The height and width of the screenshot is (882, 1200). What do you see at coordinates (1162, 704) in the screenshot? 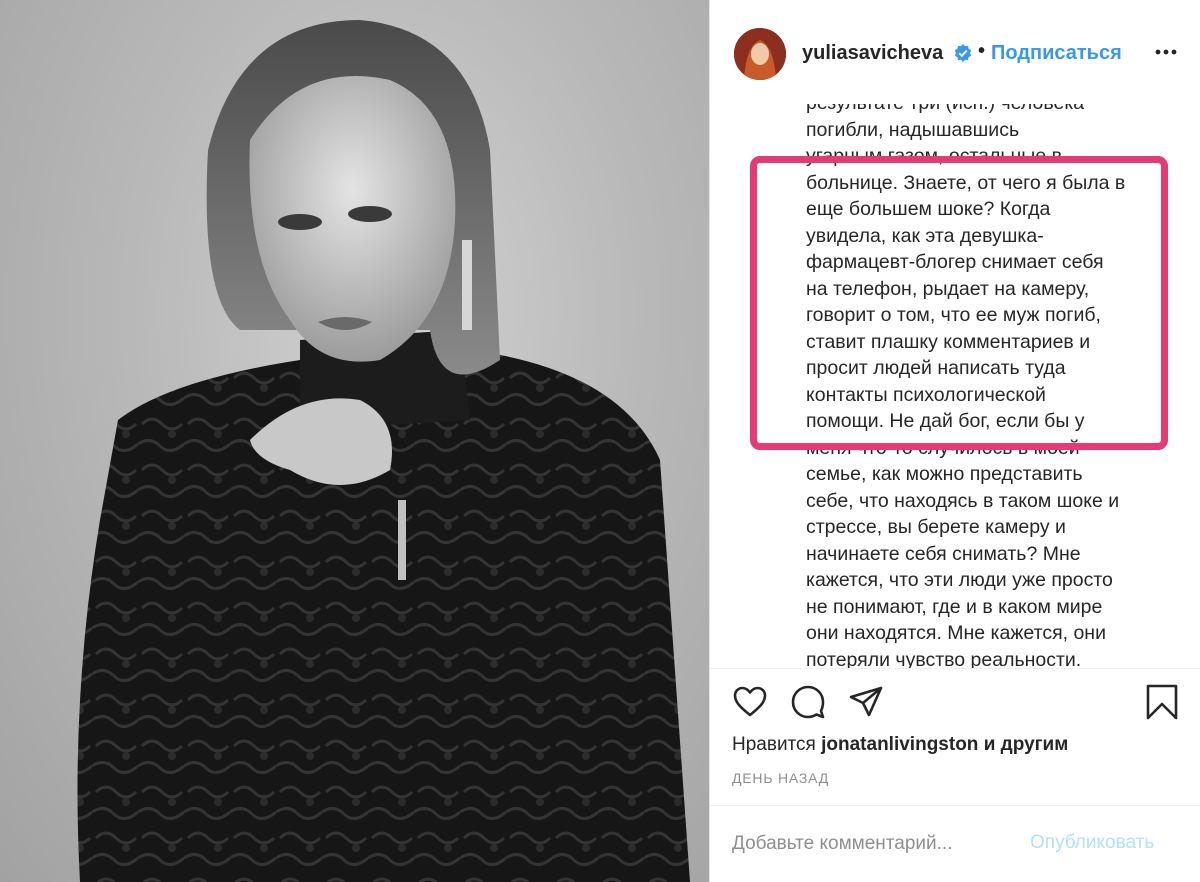
I see `bookmark-icon` at bounding box center [1162, 704].